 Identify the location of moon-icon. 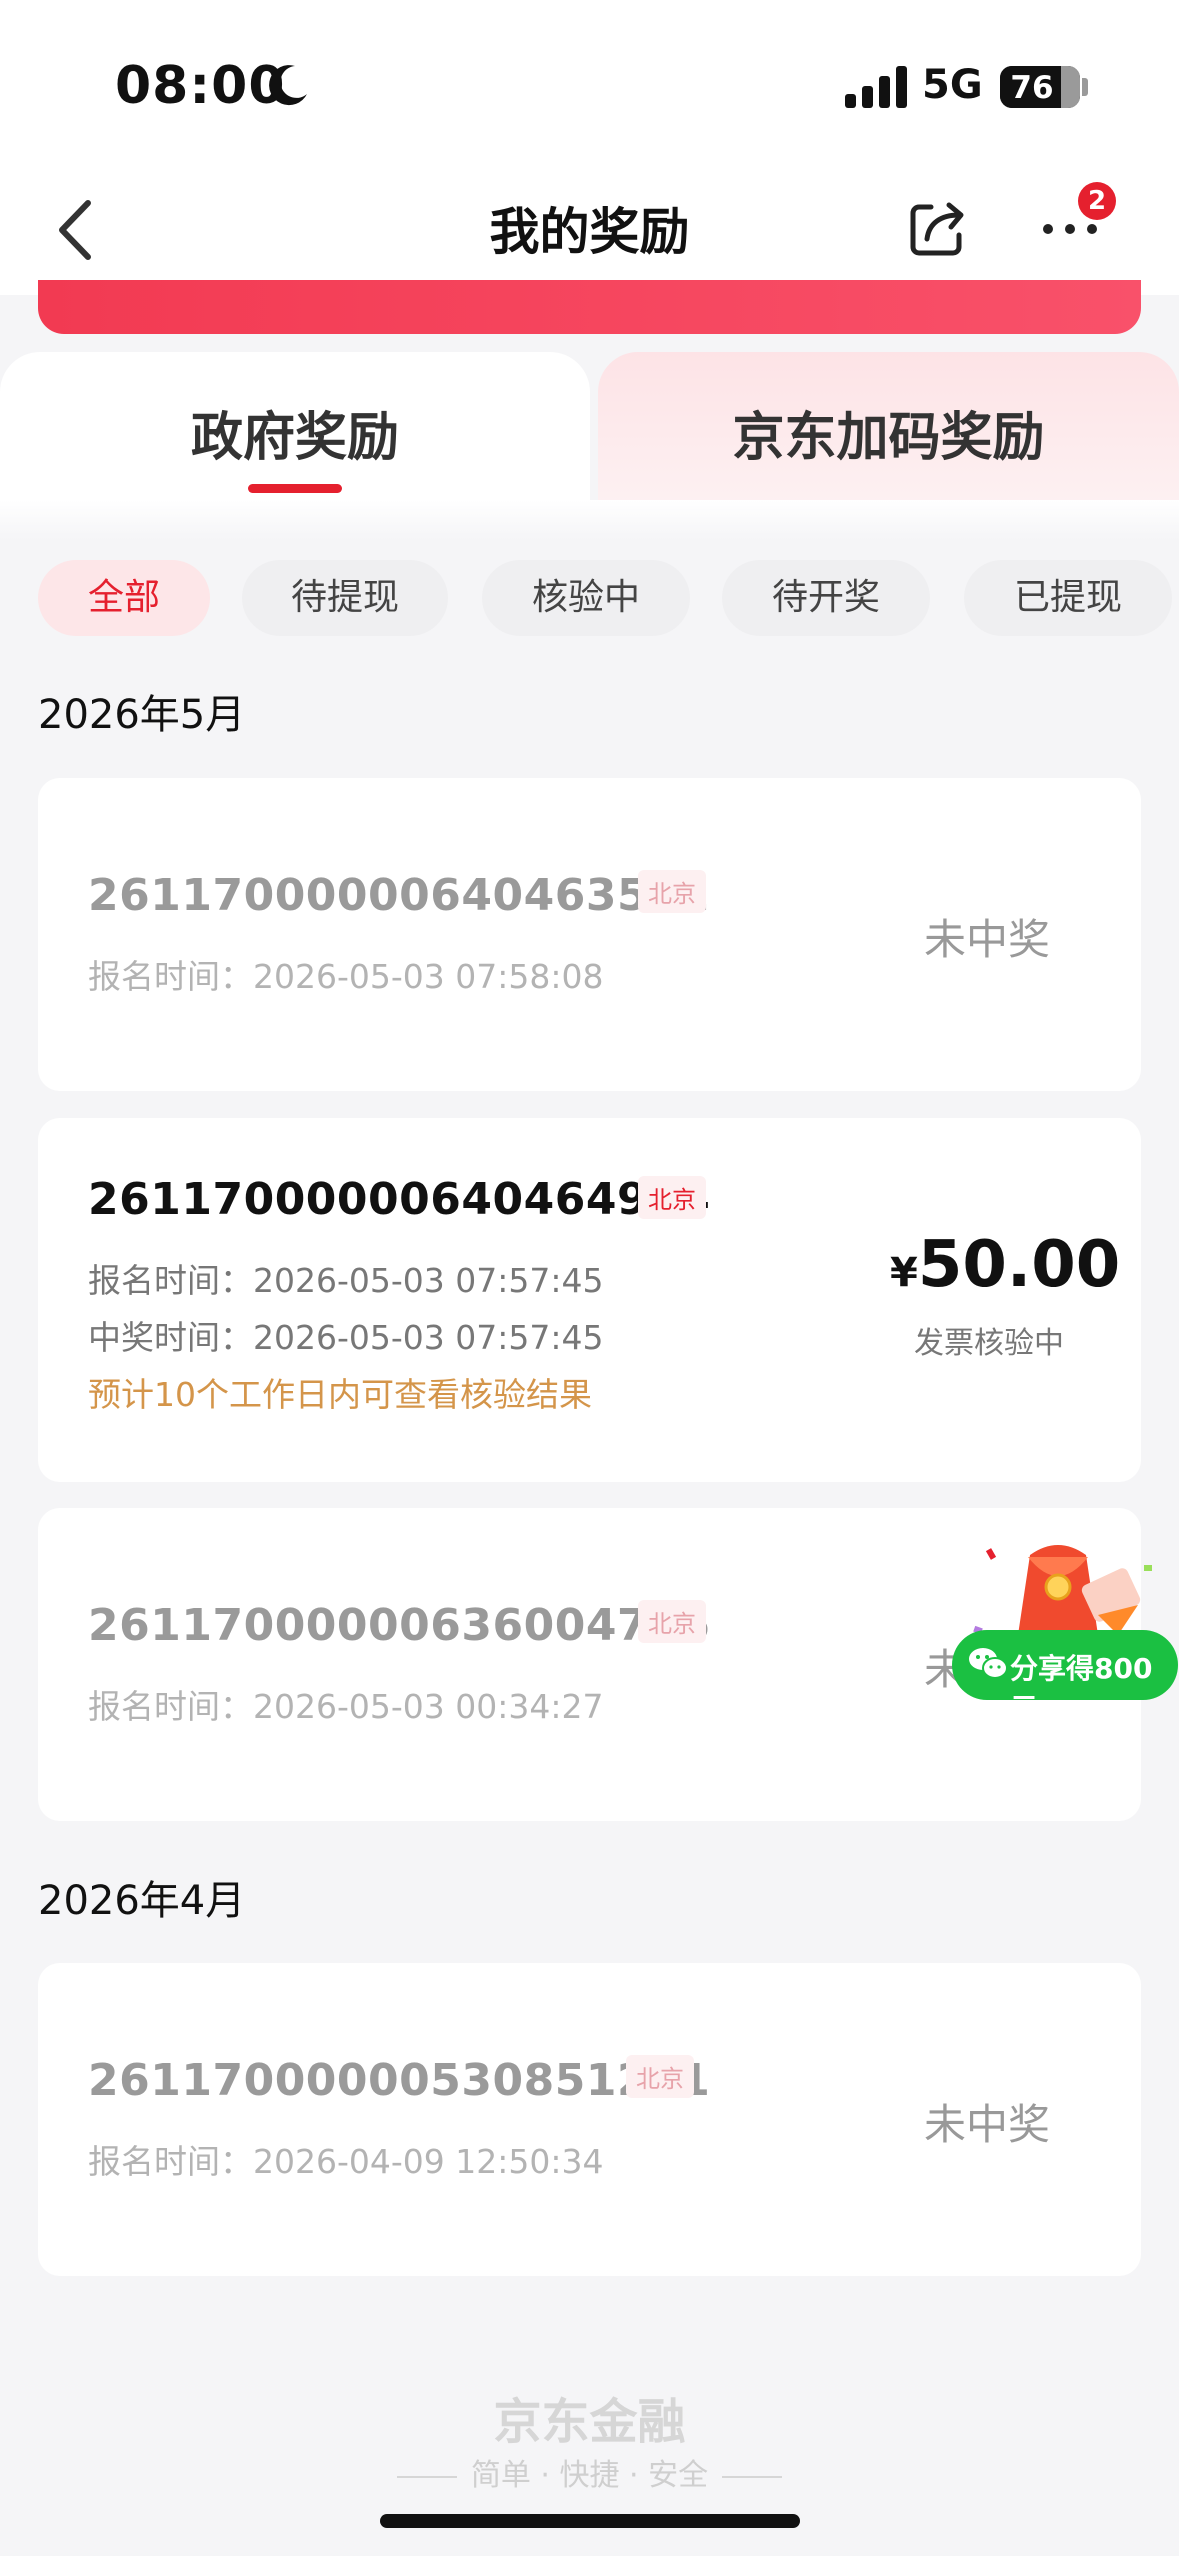
(288, 85).